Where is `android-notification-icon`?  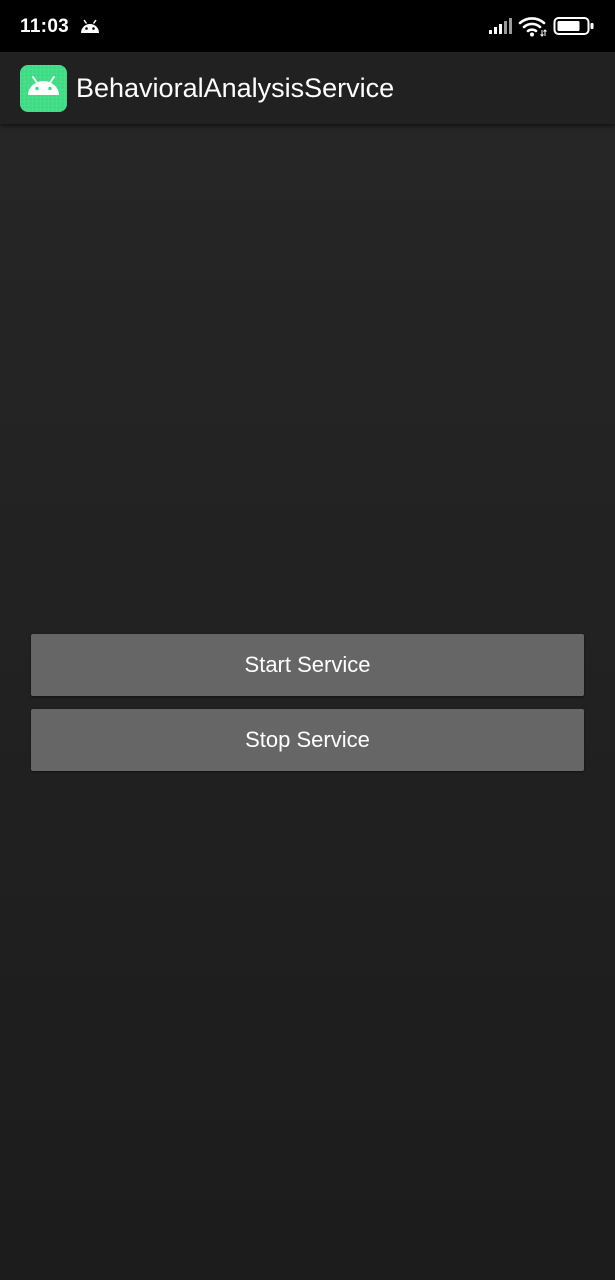
android-notification-icon is located at coordinates (90, 26).